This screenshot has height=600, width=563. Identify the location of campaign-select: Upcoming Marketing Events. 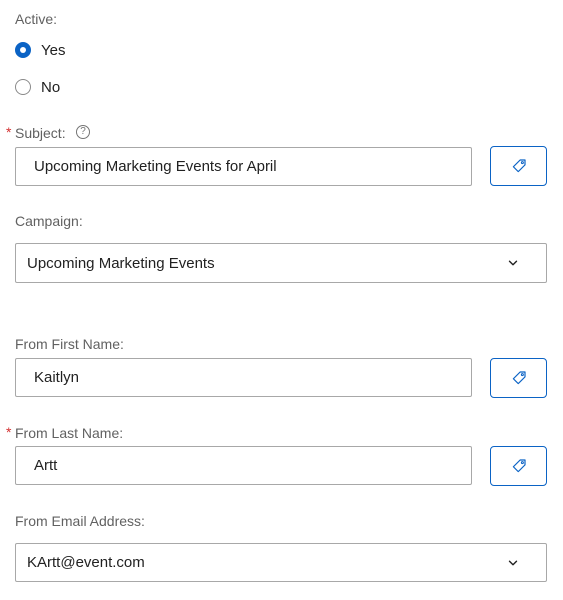
(281, 263).